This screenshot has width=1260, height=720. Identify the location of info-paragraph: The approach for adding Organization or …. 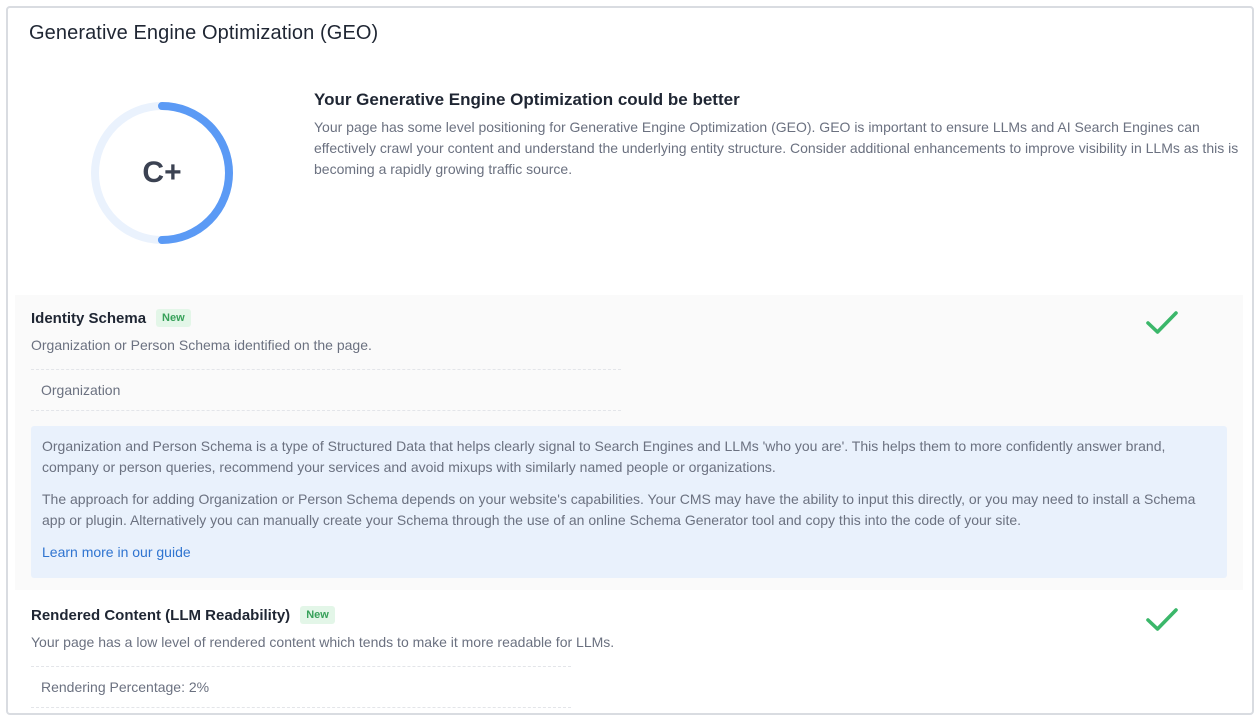
(619, 509).